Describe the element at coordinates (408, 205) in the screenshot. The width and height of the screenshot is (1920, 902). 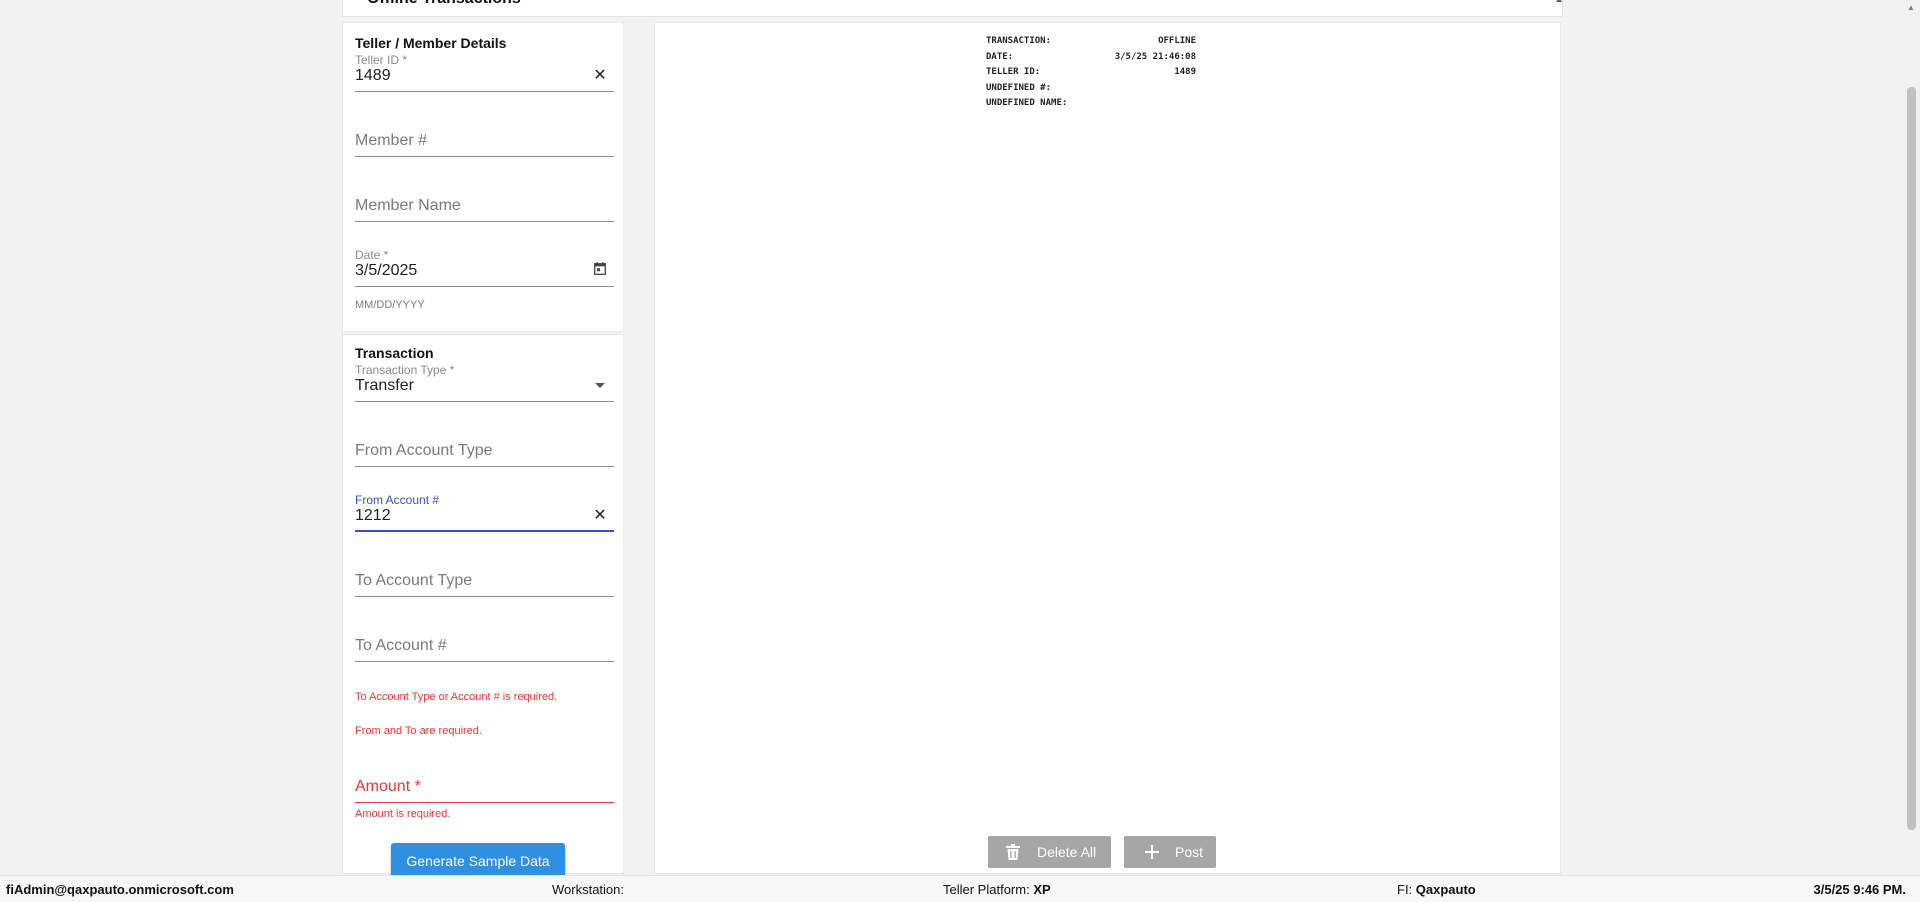
I see `member-name-placeholder: Member Name` at that location.